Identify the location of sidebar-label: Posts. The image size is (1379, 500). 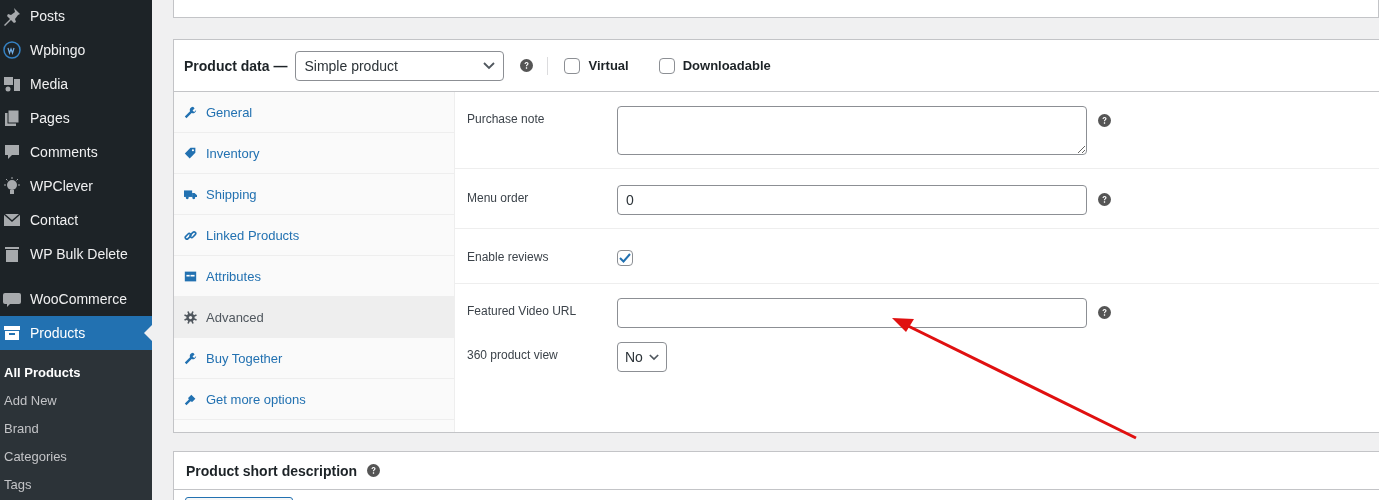
(47, 16).